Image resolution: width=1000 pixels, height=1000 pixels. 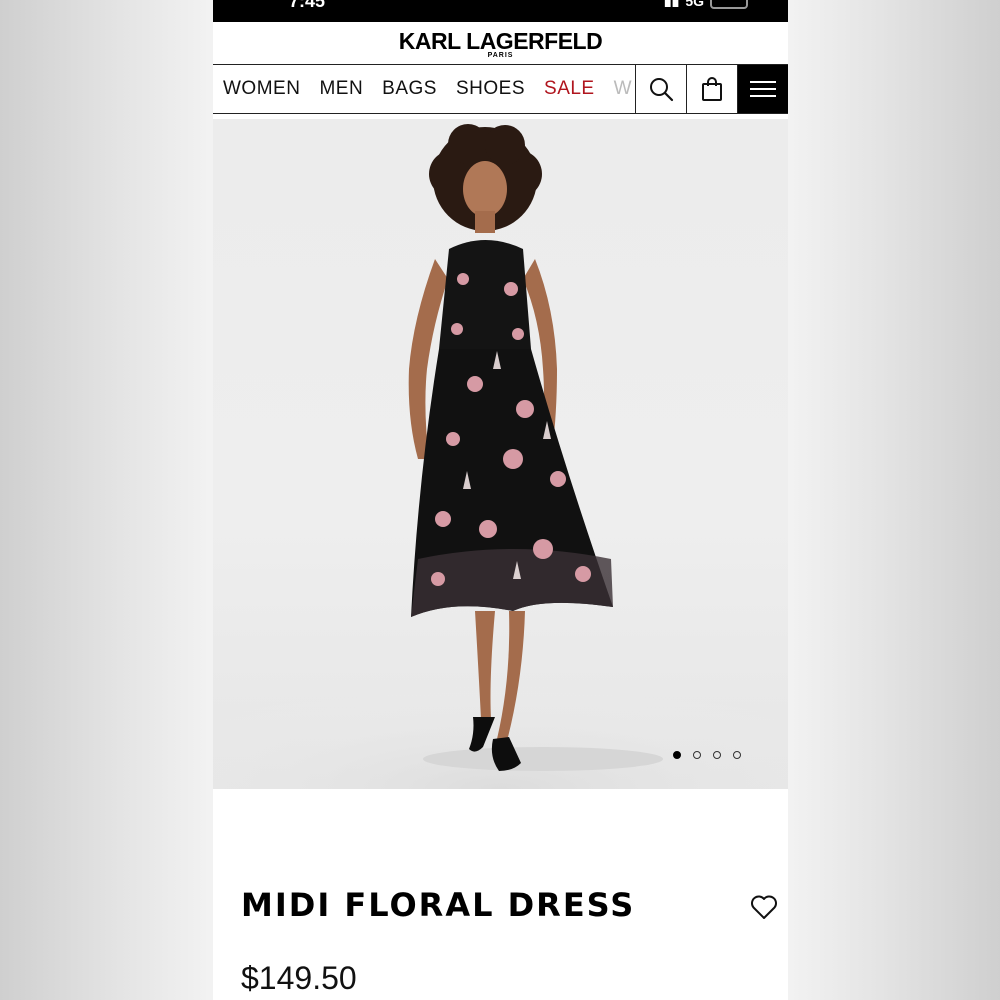 I want to click on battery-icon, so click(x=729, y=4).